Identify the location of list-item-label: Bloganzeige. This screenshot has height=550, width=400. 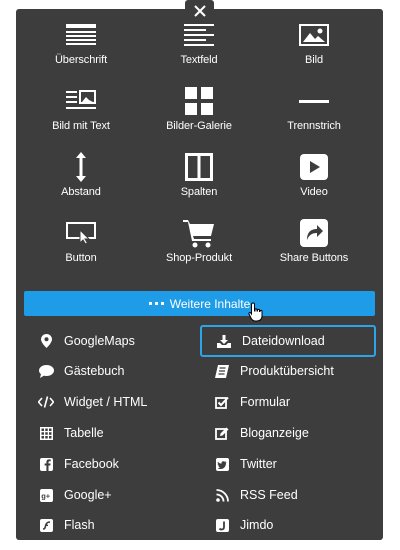
(274, 433).